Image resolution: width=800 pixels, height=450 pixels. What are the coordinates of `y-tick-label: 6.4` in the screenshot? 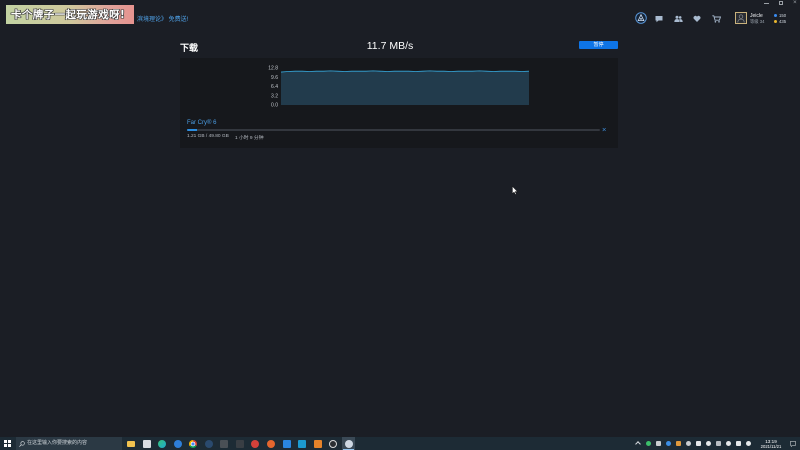 It's located at (274, 87).